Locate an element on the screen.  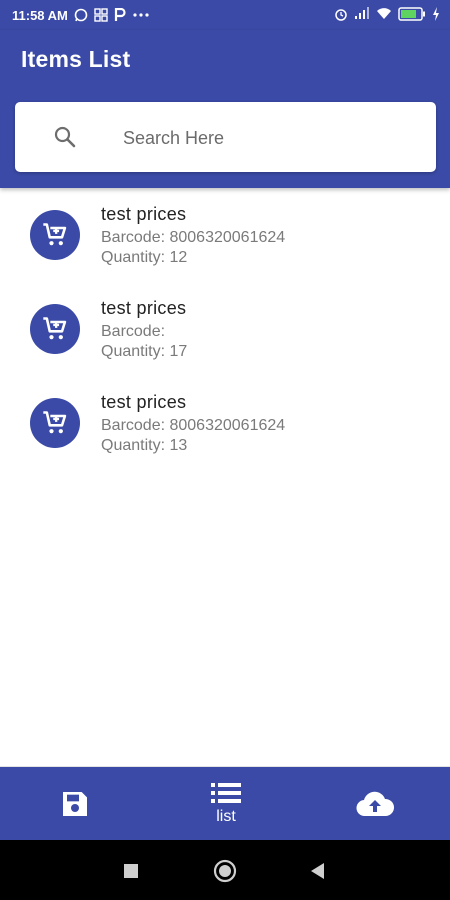
item-quantity: Quantity: 17 is located at coordinates (144, 351).